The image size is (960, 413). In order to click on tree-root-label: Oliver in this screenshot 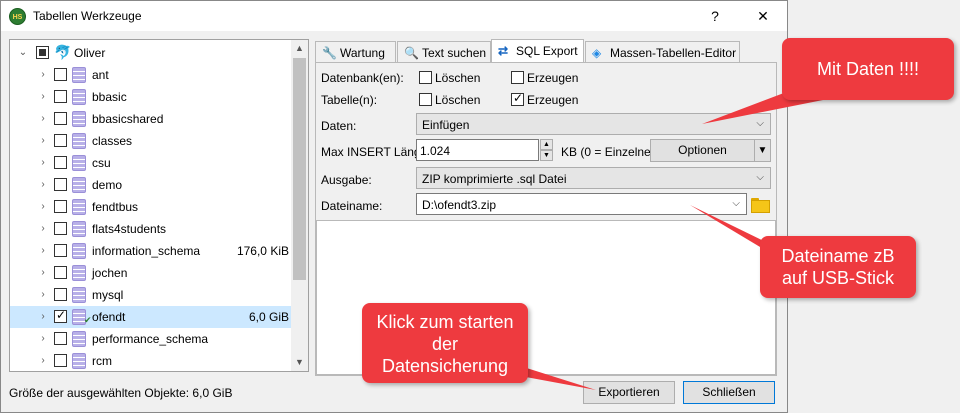, I will do `click(90, 53)`.